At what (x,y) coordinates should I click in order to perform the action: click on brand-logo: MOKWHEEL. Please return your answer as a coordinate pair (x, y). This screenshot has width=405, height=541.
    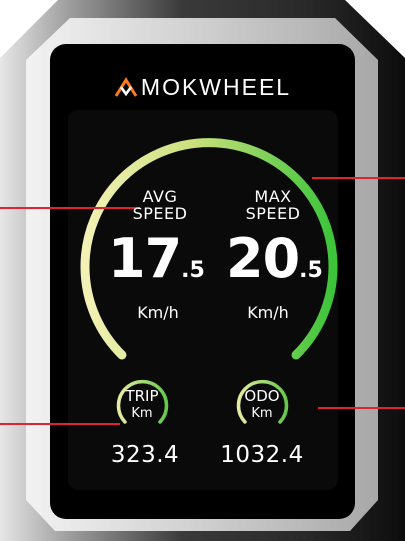
    Looking at the image, I should click on (202, 87).